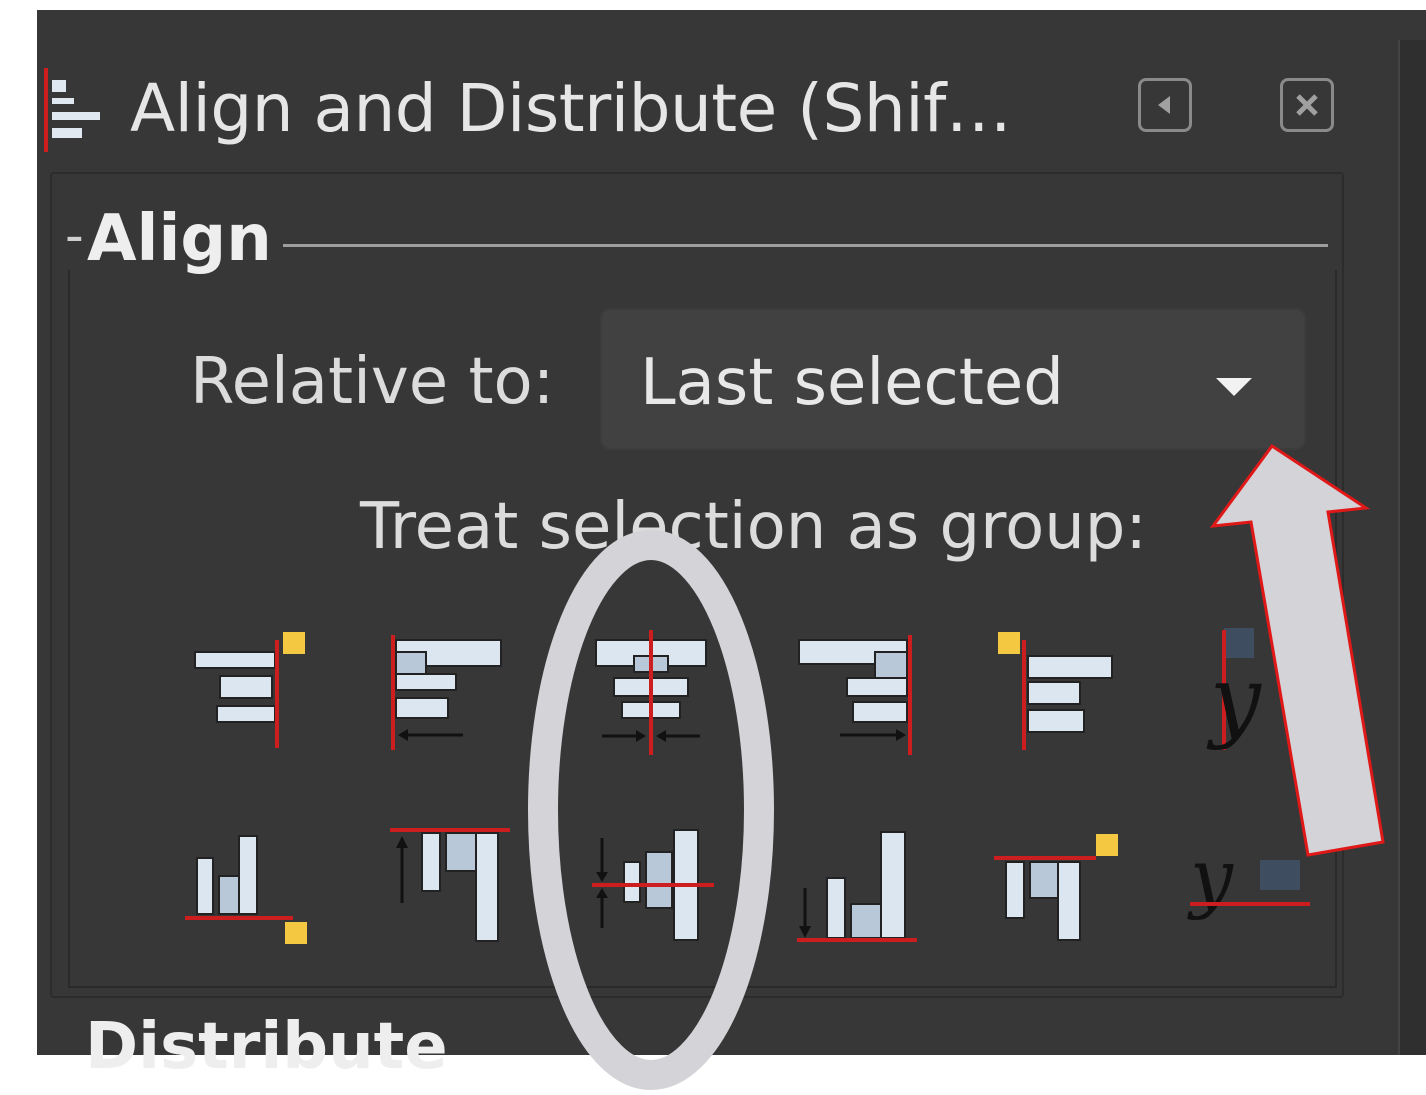  I want to click on relative-to-value: Last selected, so click(852, 383).